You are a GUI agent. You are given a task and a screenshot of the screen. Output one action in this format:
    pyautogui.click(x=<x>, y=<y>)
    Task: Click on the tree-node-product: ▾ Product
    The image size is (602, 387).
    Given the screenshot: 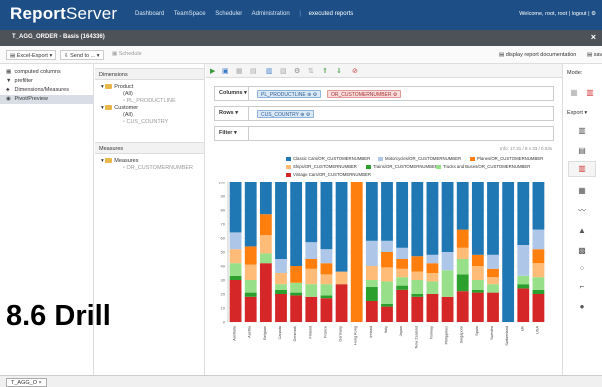 What is the action you would take?
    pyautogui.click(x=152, y=87)
    